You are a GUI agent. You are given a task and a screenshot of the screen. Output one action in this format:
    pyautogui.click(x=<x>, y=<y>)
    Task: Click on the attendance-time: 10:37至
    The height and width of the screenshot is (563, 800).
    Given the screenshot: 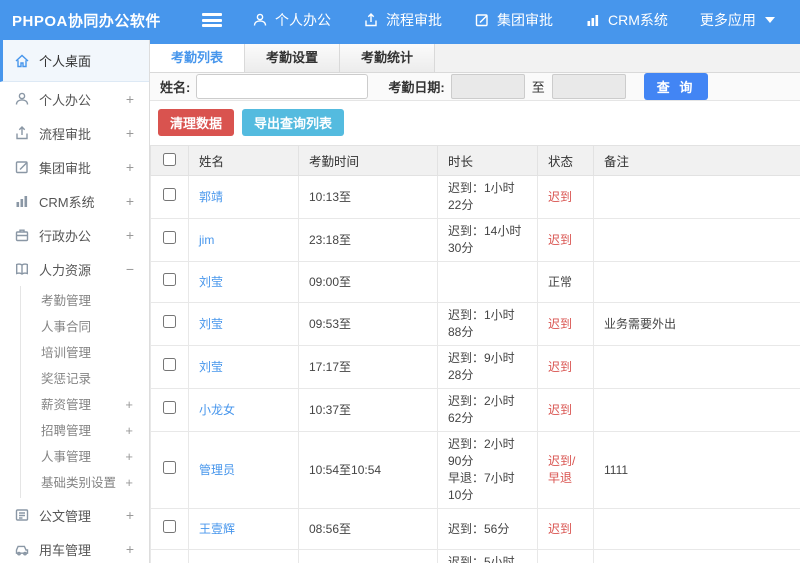 What is the action you would take?
    pyautogui.click(x=368, y=410)
    